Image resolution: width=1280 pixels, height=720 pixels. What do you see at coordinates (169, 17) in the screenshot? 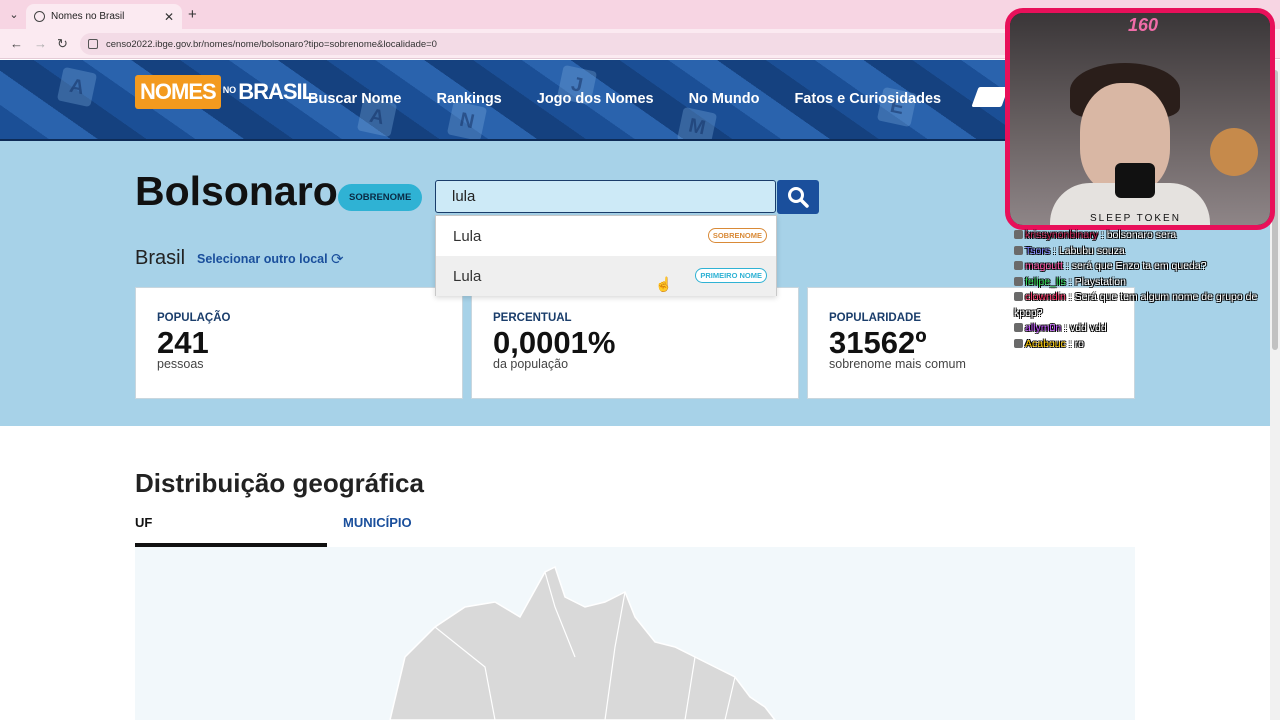
I see `close-tab-icon: ✕` at bounding box center [169, 17].